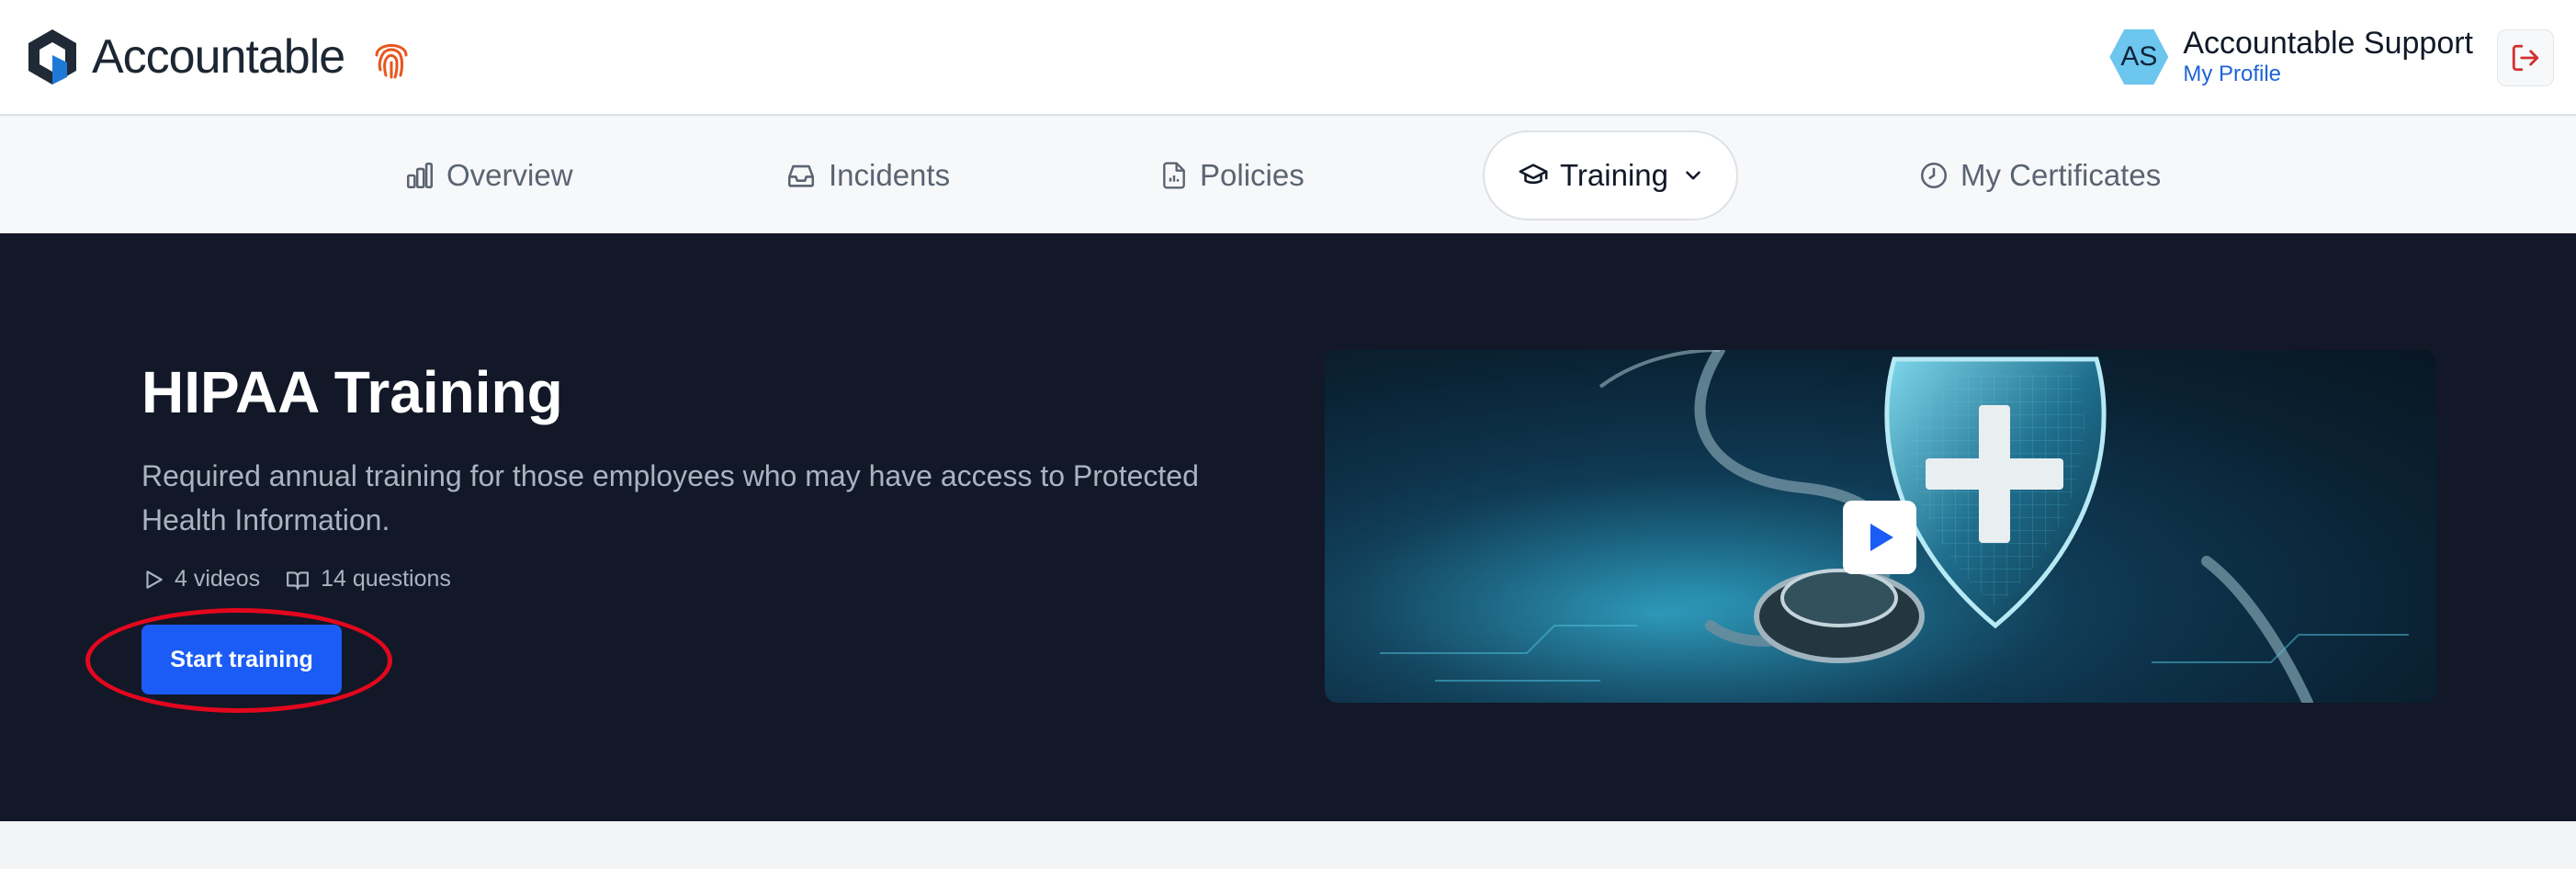  I want to click on page-footer-area, so click(1288, 845).